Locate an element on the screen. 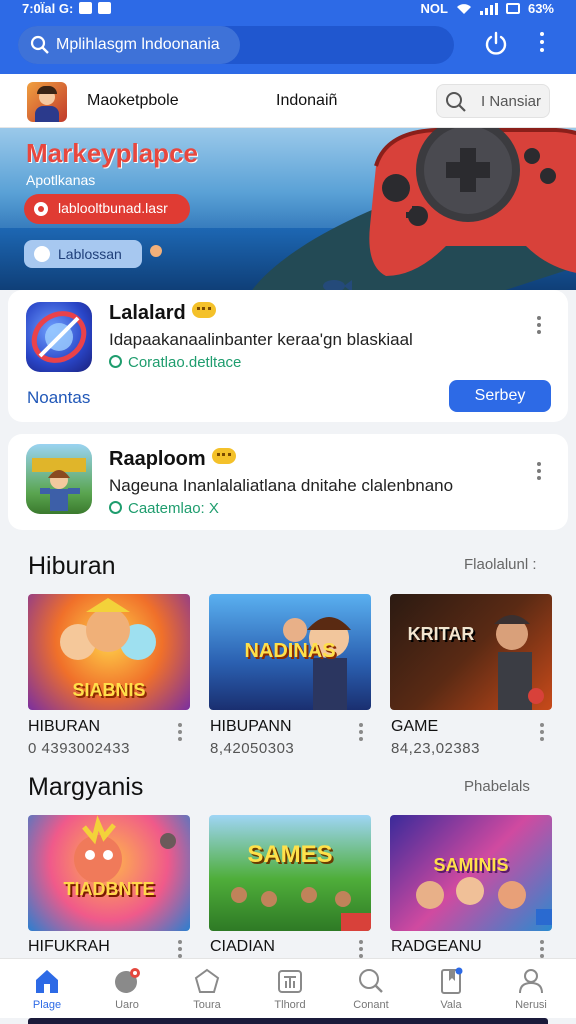  notification-icon is located at coordinates (86, 8).